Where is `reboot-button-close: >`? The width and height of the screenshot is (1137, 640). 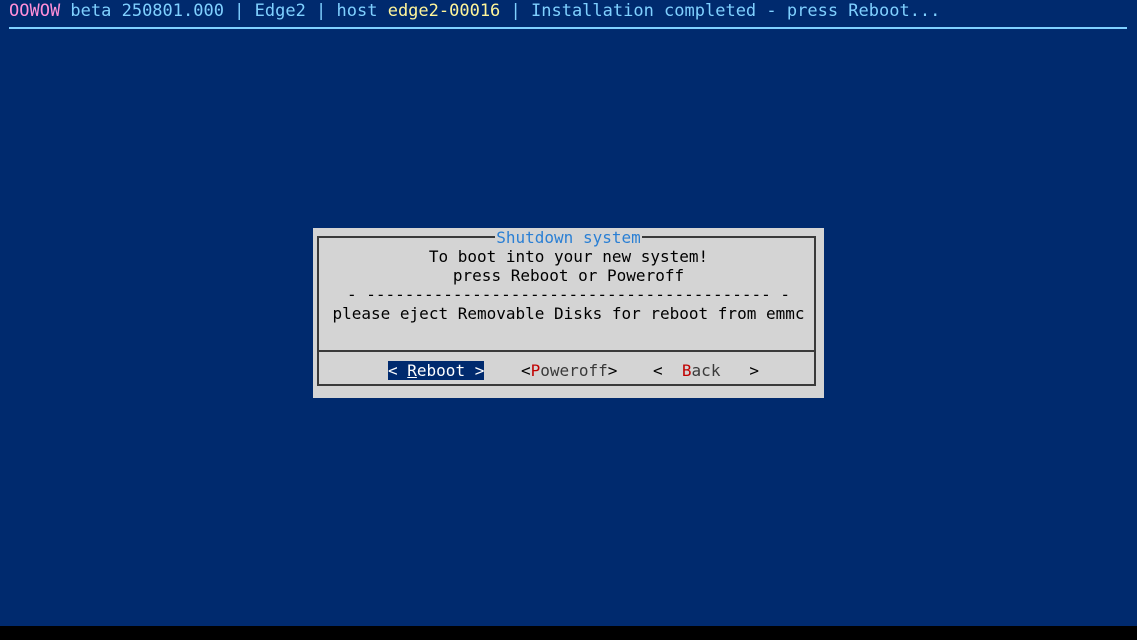 reboot-button-close: > is located at coordinates (475, 370).